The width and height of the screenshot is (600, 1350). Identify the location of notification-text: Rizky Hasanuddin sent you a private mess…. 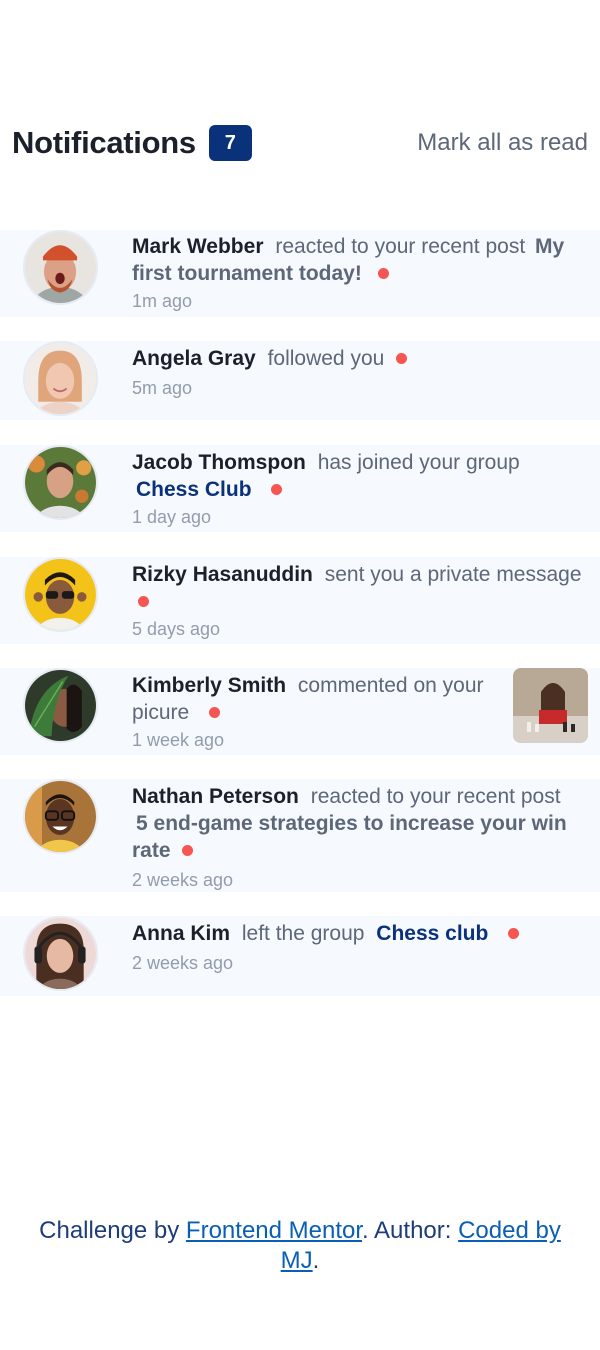
(357, 588).